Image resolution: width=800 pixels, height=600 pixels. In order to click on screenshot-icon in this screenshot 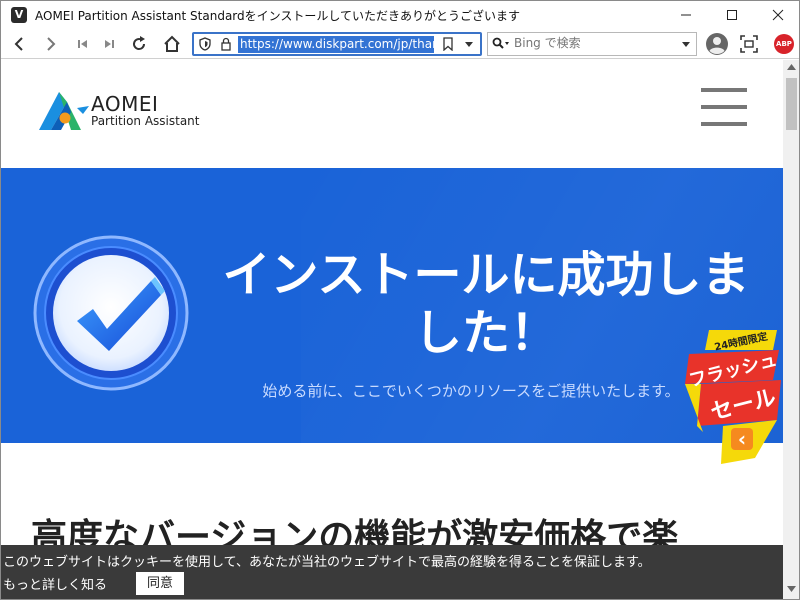, I will do `click(749, 44)`.